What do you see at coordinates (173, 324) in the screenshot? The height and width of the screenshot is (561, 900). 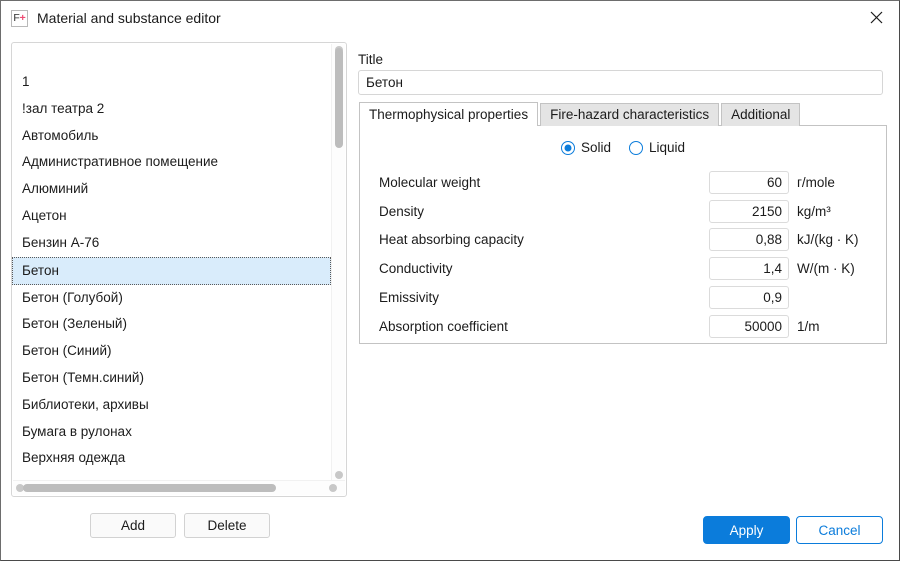 I see `list-item: Бетон (Зеленый)` at bounding box center [173, 324].